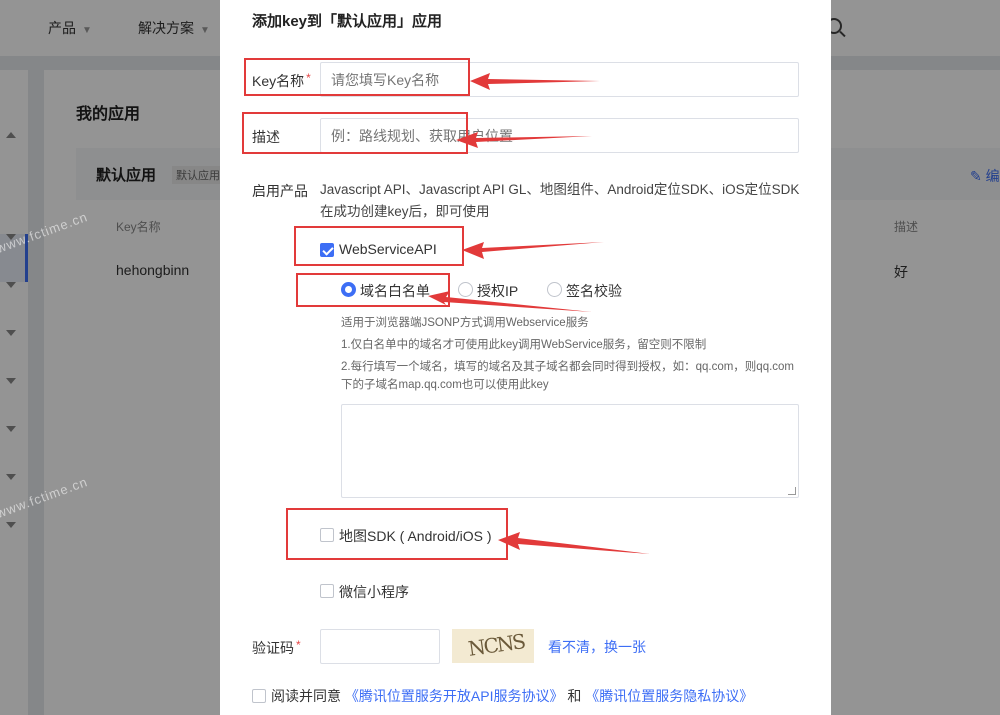  Describe the element at coordinates (298, 645) in the screenshot. I see `required-mark: *` at that location.